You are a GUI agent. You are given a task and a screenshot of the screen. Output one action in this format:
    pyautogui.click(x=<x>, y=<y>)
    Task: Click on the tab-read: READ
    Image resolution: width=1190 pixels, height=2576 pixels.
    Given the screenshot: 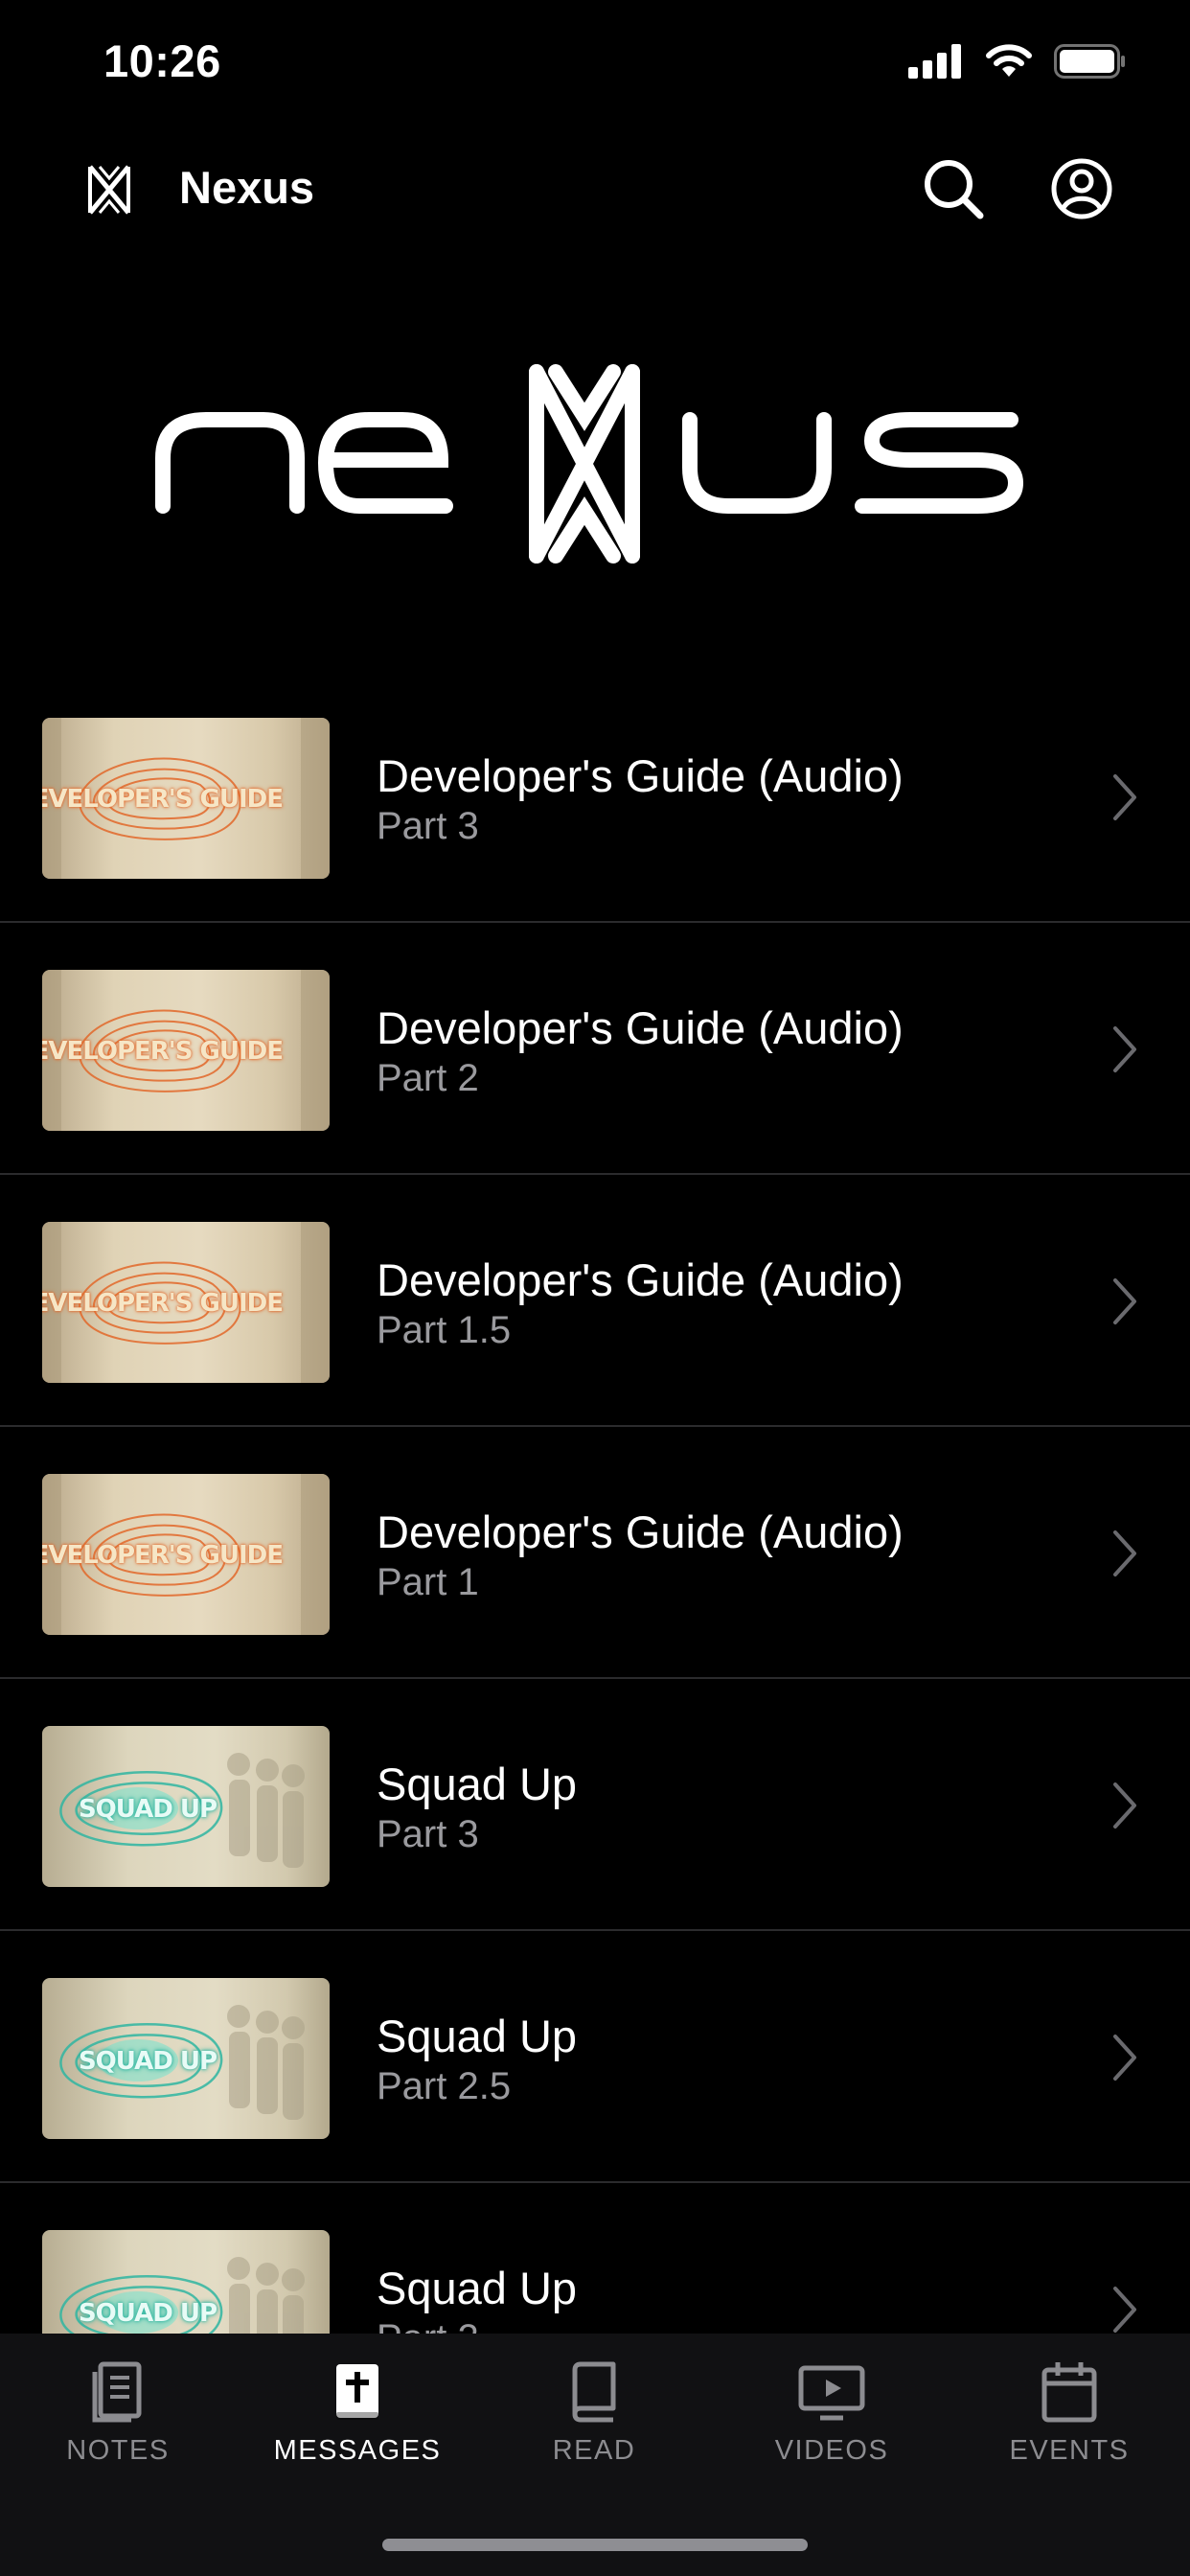 What is the action you would take?
    pyautogui.click(x=594, y=2432)
    